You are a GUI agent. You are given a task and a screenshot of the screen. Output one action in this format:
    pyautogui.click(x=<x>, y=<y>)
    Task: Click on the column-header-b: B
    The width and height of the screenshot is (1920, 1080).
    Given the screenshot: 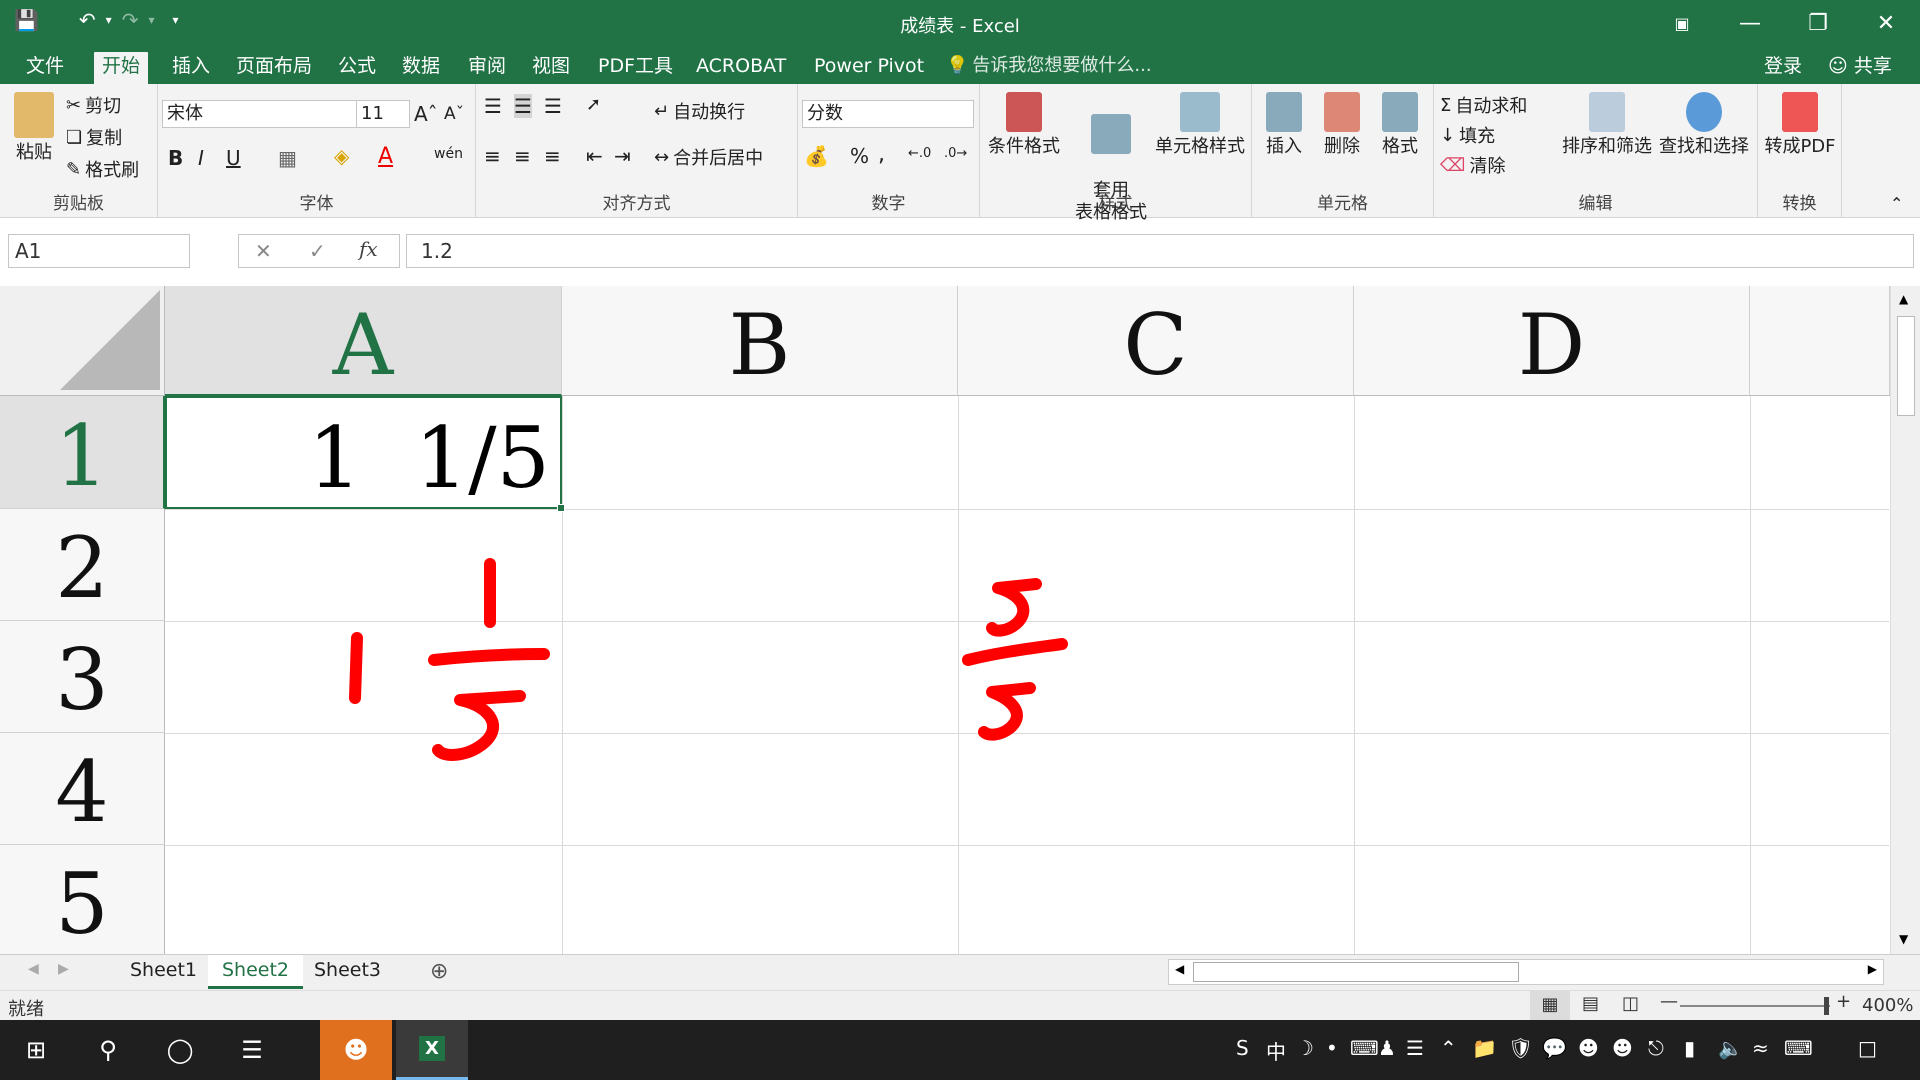 What is the action you would take?
    pyautogui.click(x=760, y=341)
    